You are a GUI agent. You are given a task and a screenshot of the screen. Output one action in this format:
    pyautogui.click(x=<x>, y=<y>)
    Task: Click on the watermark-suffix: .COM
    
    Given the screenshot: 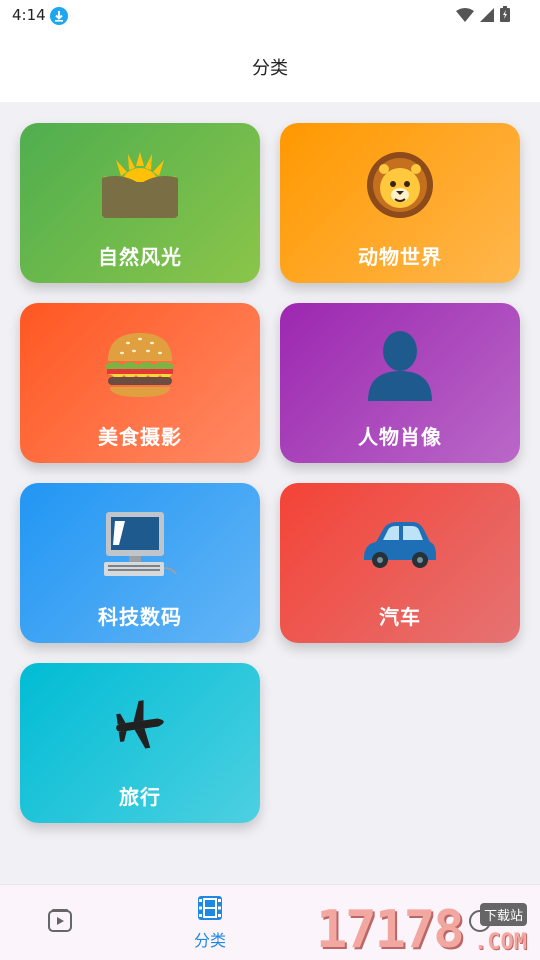 What is the action you would take?
    pyautogui.click(x=500, y=942)
    